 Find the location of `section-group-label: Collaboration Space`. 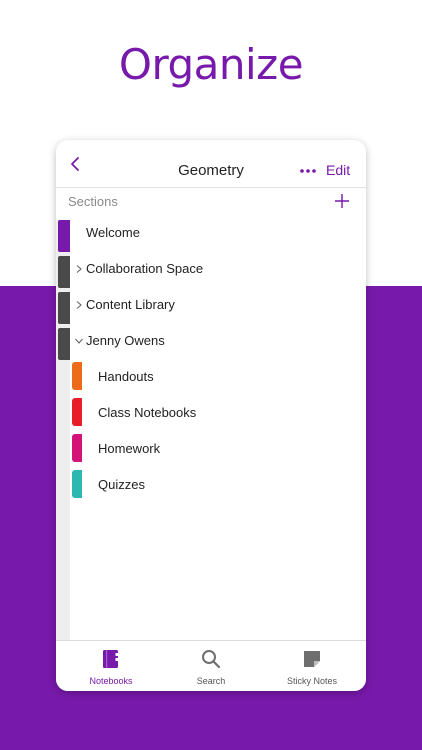

section-group-label: Collaboration Space is located at coordinates (145, 268).